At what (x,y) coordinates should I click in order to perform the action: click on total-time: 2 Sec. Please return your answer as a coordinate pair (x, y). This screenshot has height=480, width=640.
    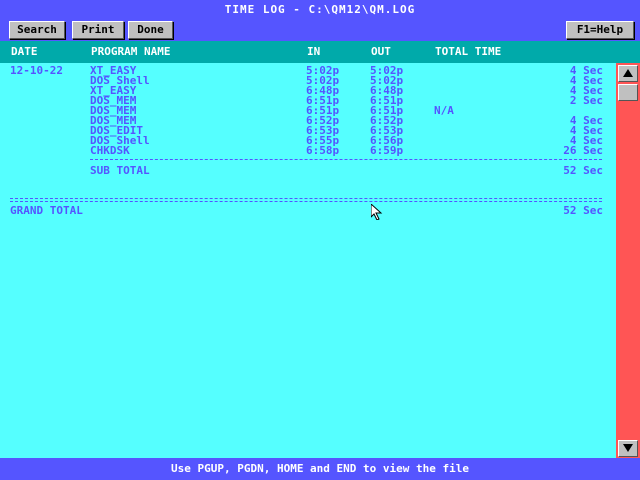
    Looking at the image, I should click on (586, 100).